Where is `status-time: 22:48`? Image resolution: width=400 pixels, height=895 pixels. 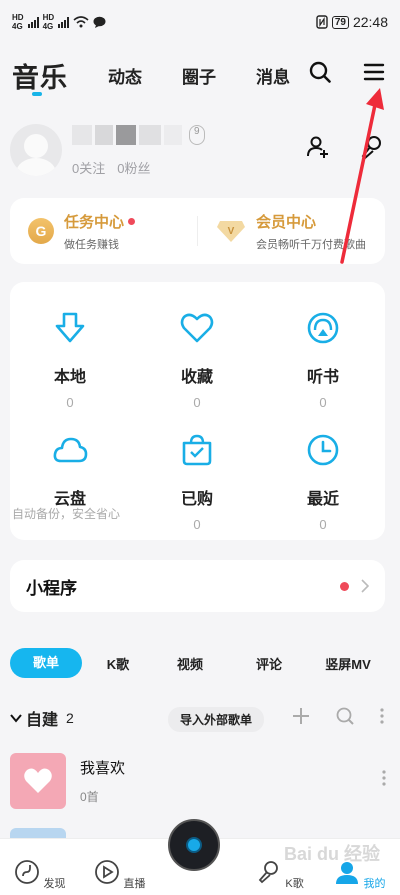
status-time: 22:48 is located at coordinates (370, 22).